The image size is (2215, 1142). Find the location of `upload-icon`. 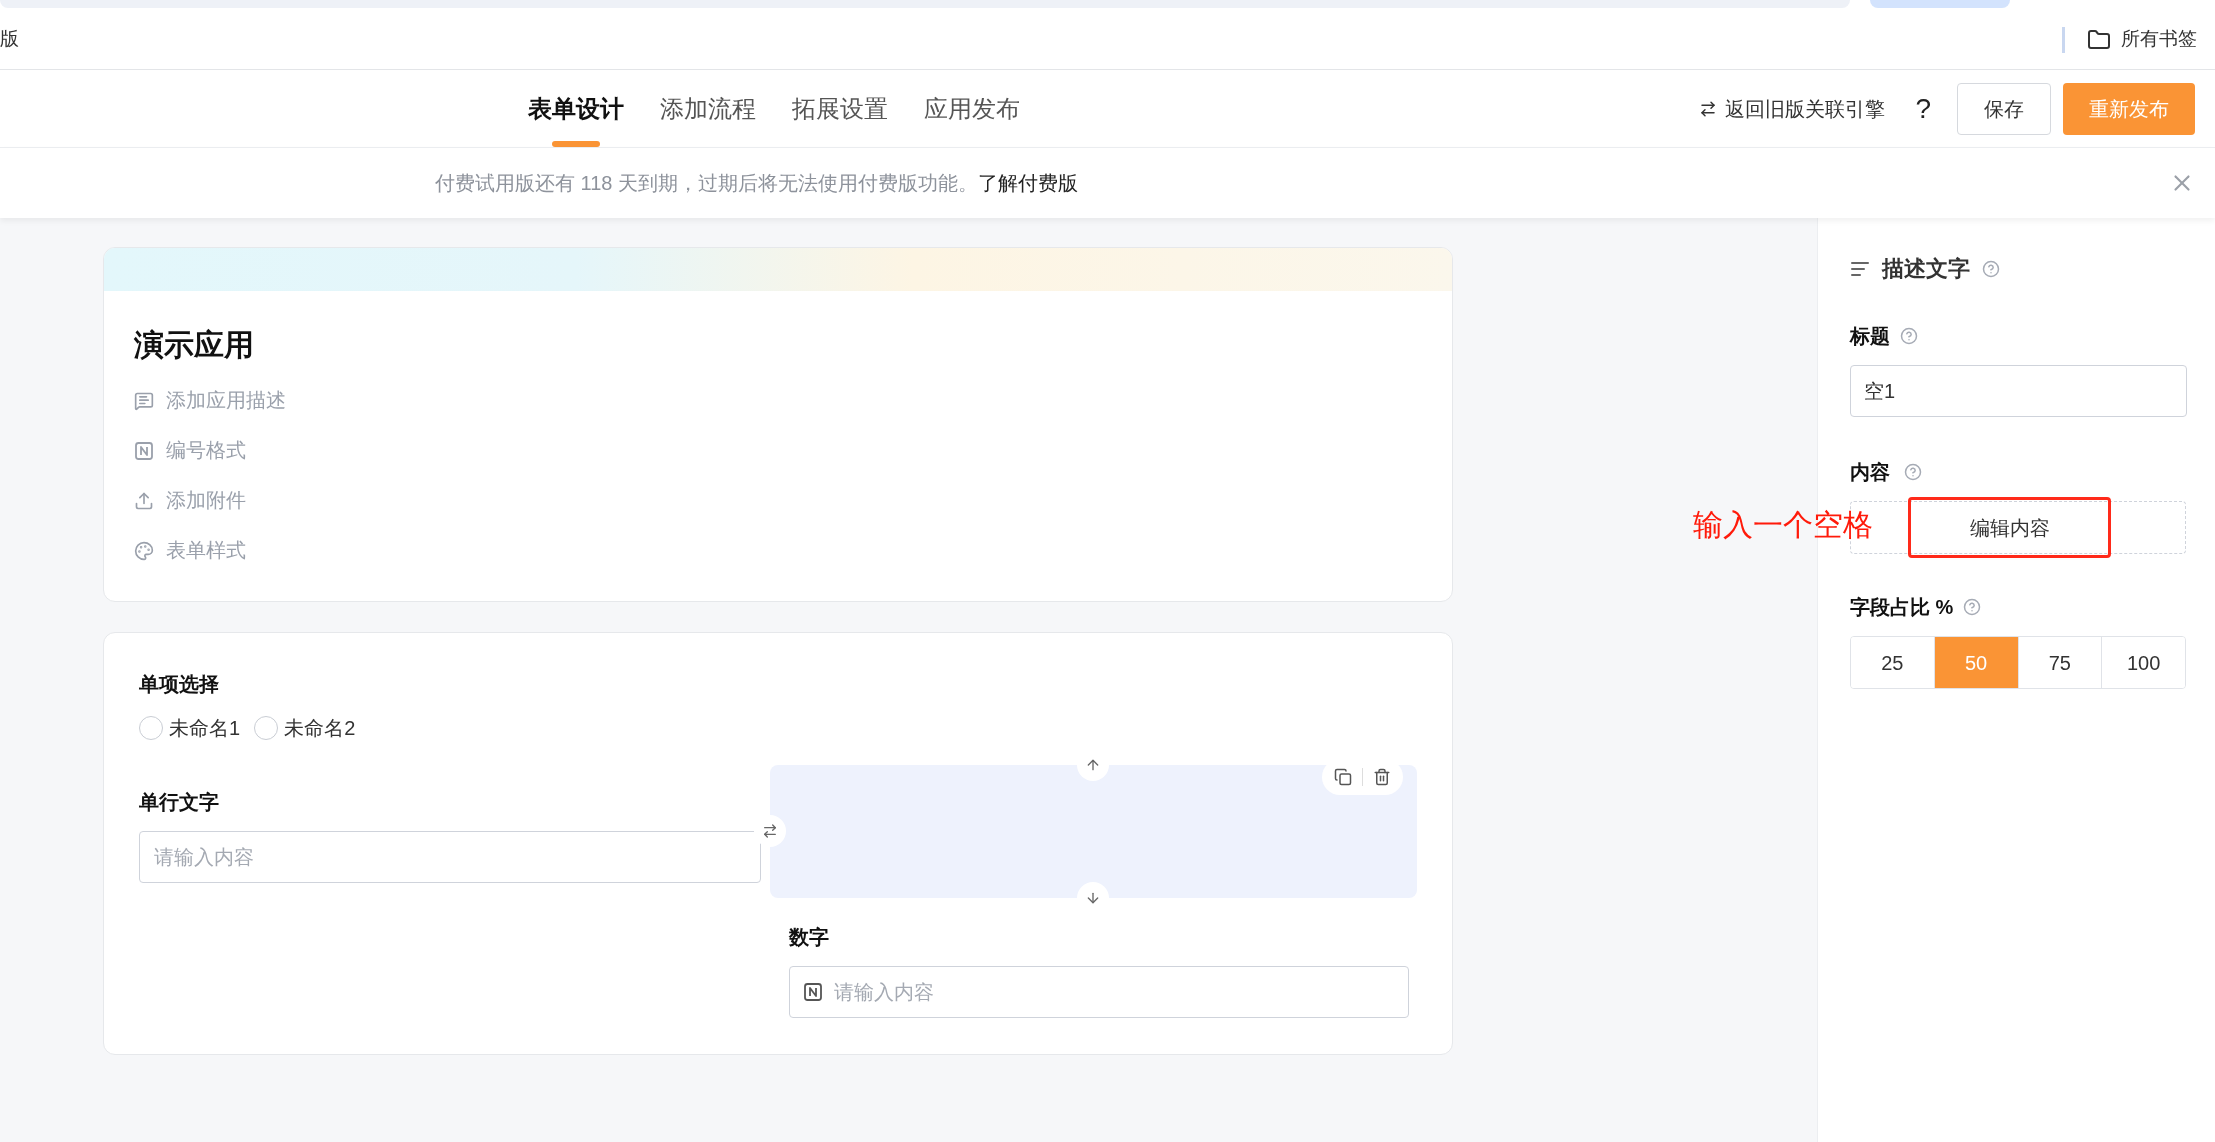

upload-icon is located at coordinates (144, 500).